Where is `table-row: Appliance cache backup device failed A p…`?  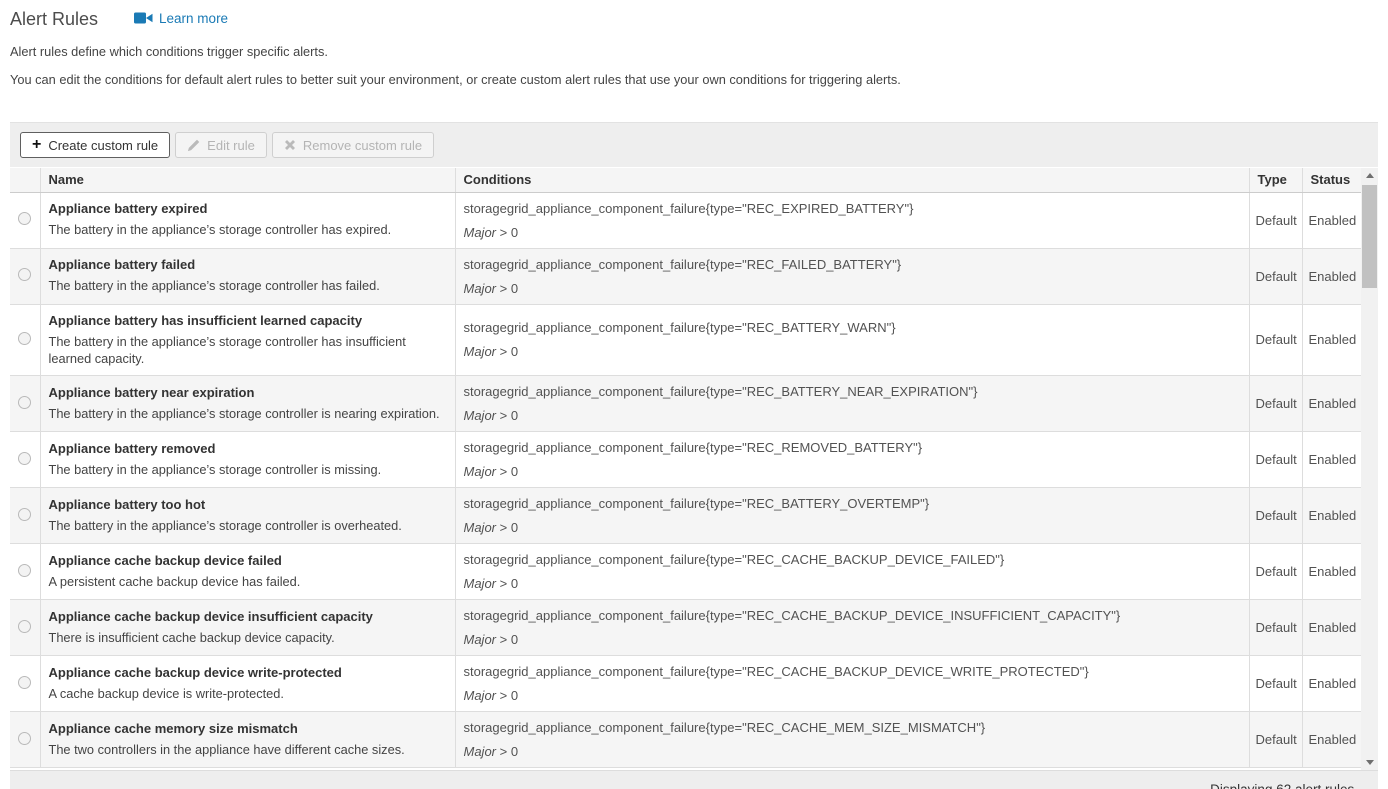
table-row: Appliance cache backup device failed A p… is located at coordinates (685, 572).